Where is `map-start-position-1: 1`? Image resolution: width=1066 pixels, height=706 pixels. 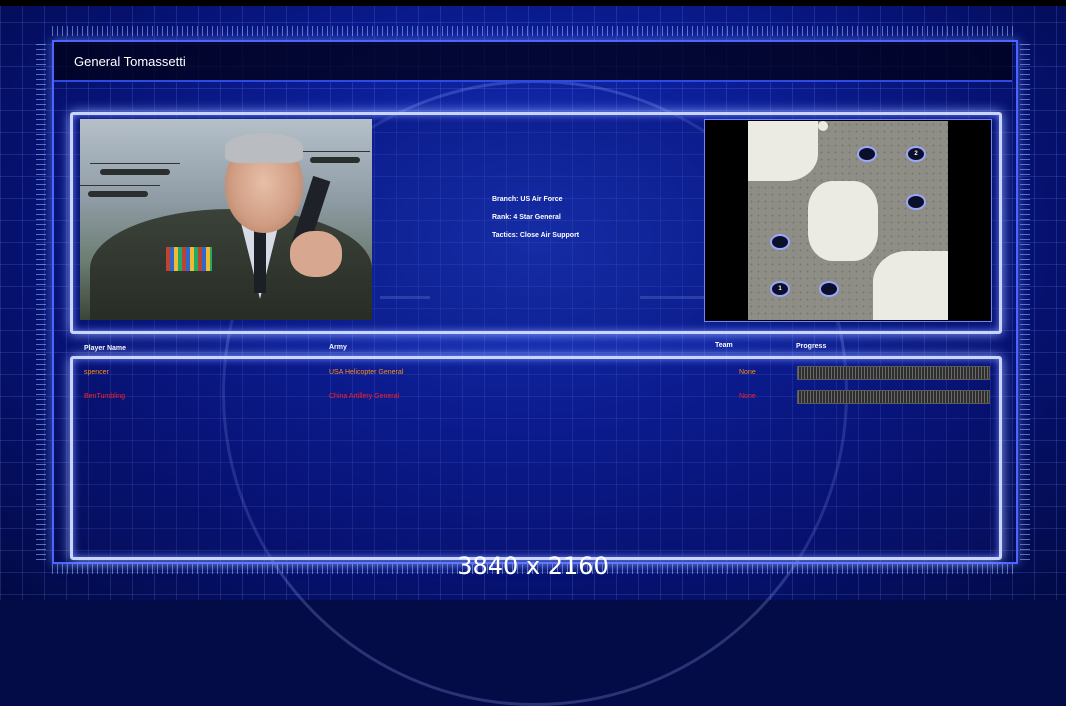 map-start-position-1: 1 is located at coordinates (780, 289).